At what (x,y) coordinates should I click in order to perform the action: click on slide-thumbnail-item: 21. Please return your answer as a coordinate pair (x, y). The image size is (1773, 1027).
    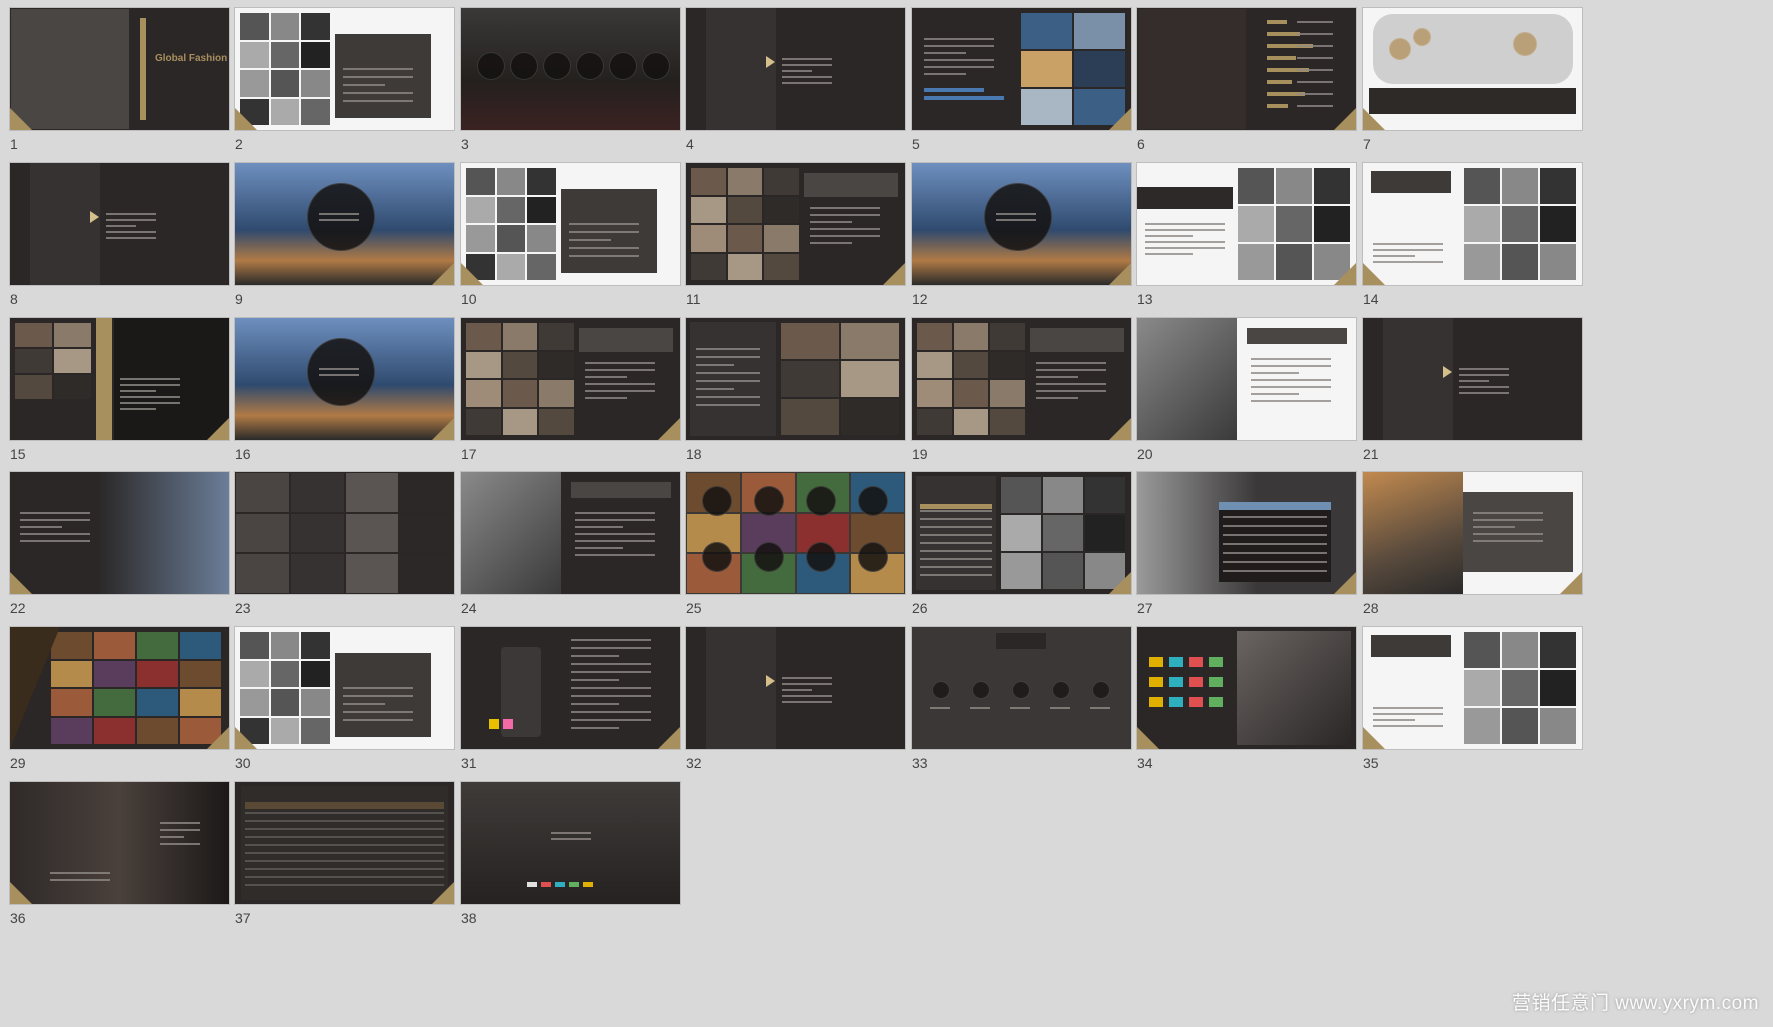
    Looking at the image, I should click on (1472, 398).